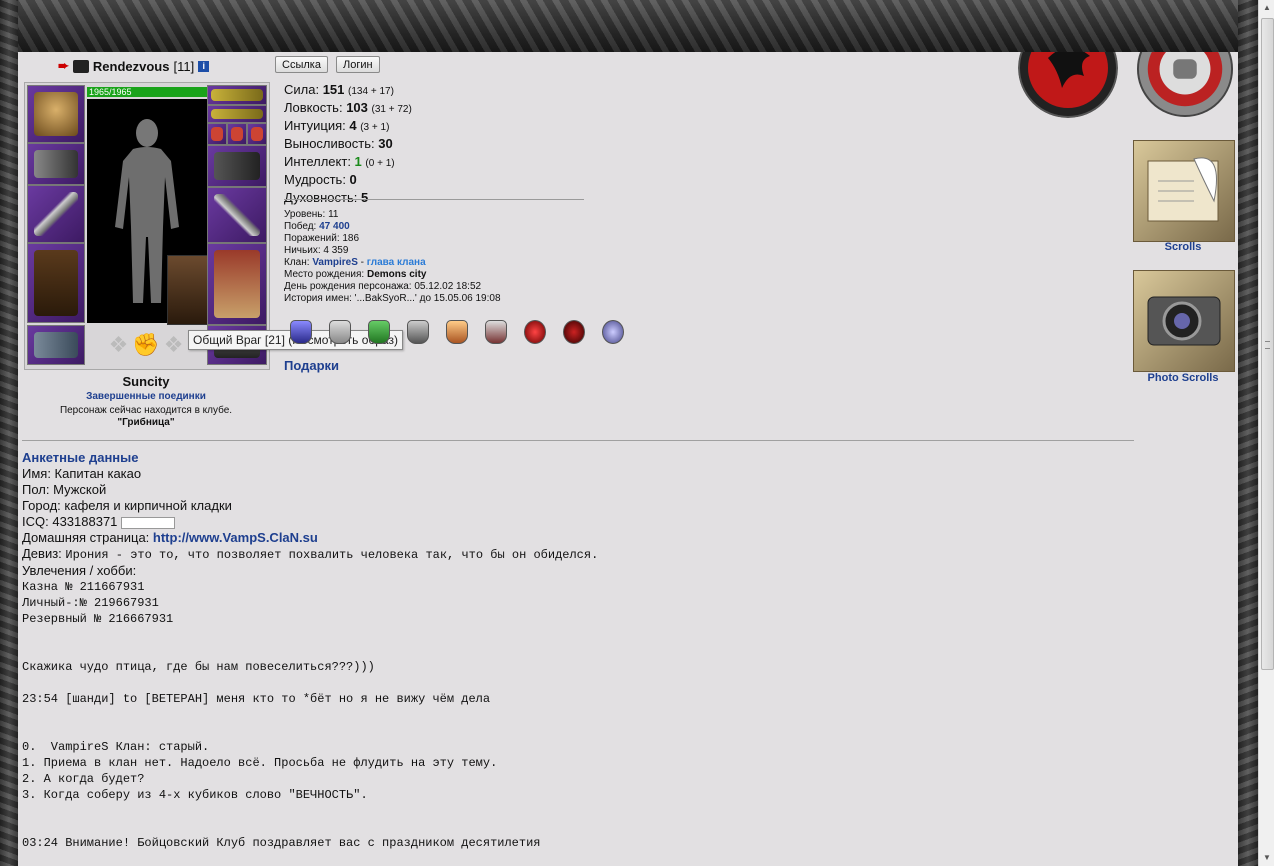 This screenshot has height=866, width=1274. What do you see at coordinates (80, 457) in the screenshot?
I see `questionnaire-title: Анкетные данные` at bounding box center [80, 457].